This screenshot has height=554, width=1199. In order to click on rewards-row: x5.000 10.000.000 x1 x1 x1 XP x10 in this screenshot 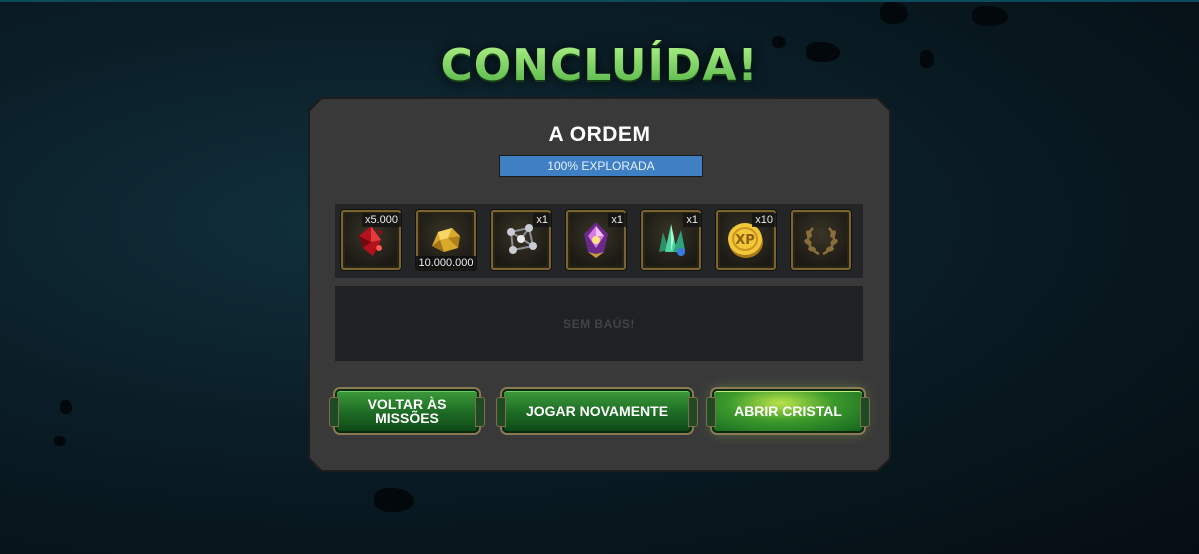, I will do `click(599, 241)`.